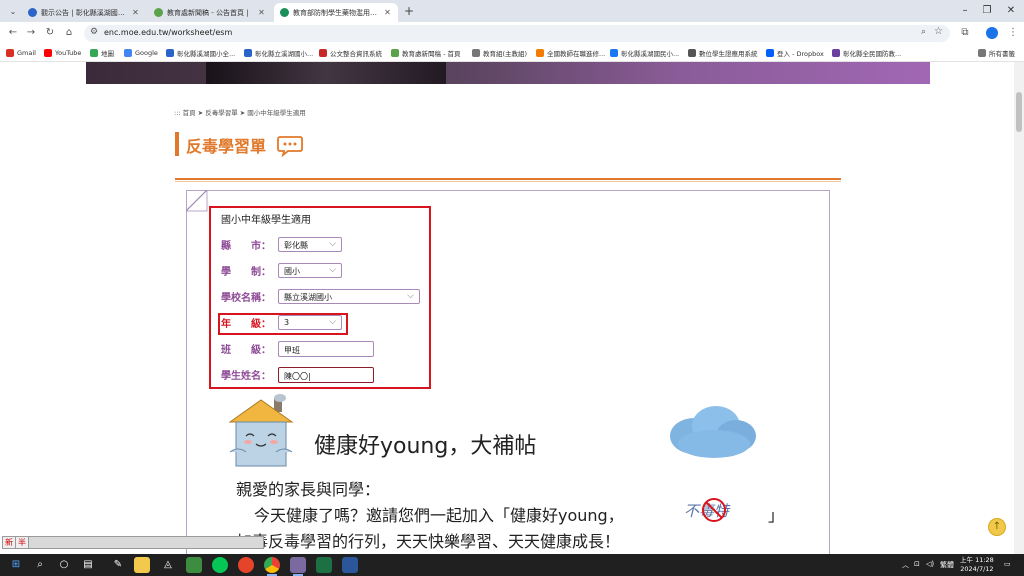  What do you see at coordinates (272, 566) in the screenshot?
I see `chrome-icon` at bounding box center [272, 566].